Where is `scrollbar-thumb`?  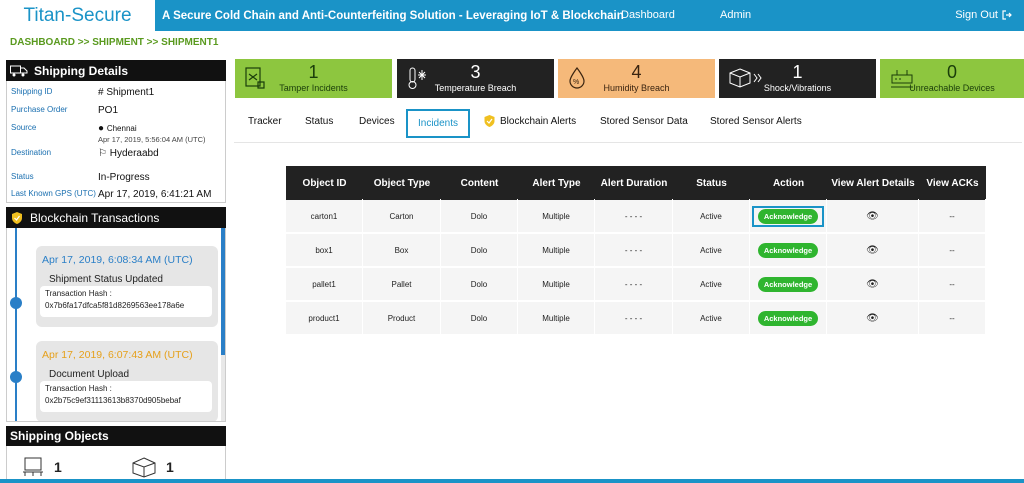
scrollbar-thumb is located at coordinates (223, 291).